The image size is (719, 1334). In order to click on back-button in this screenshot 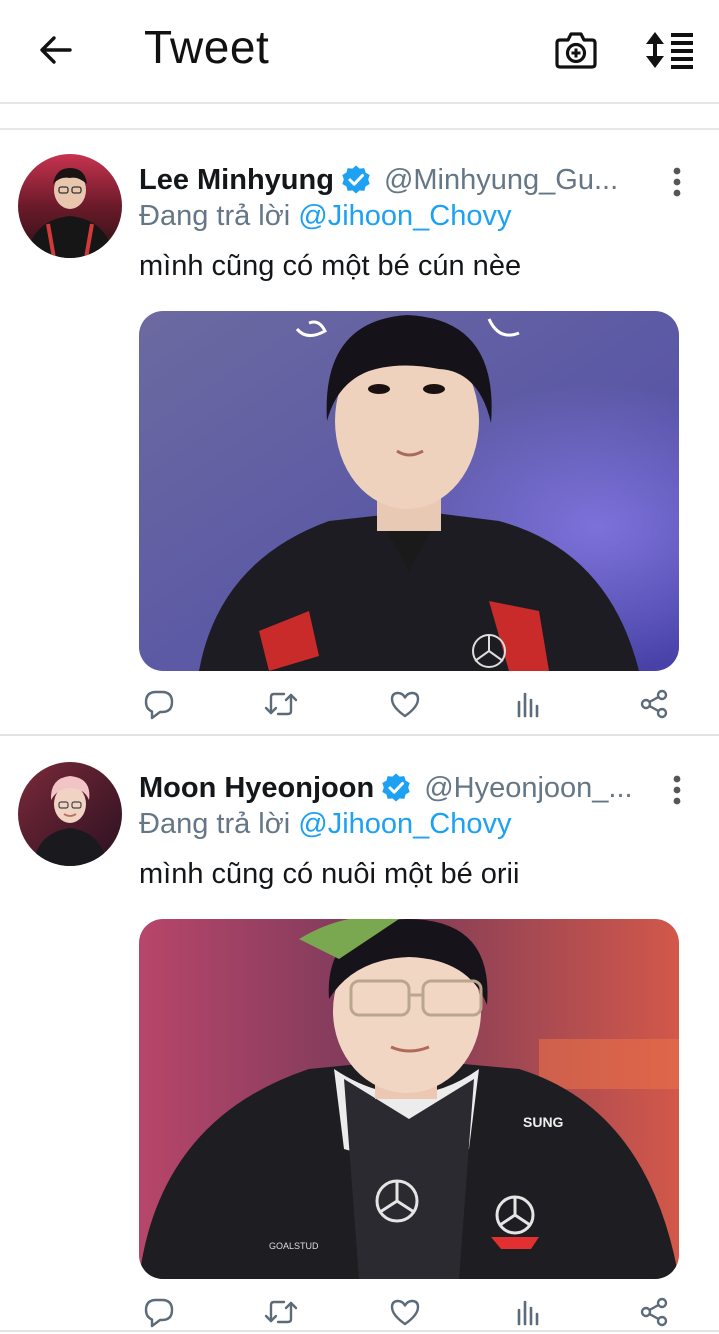, I will do `click(56, 50)`.